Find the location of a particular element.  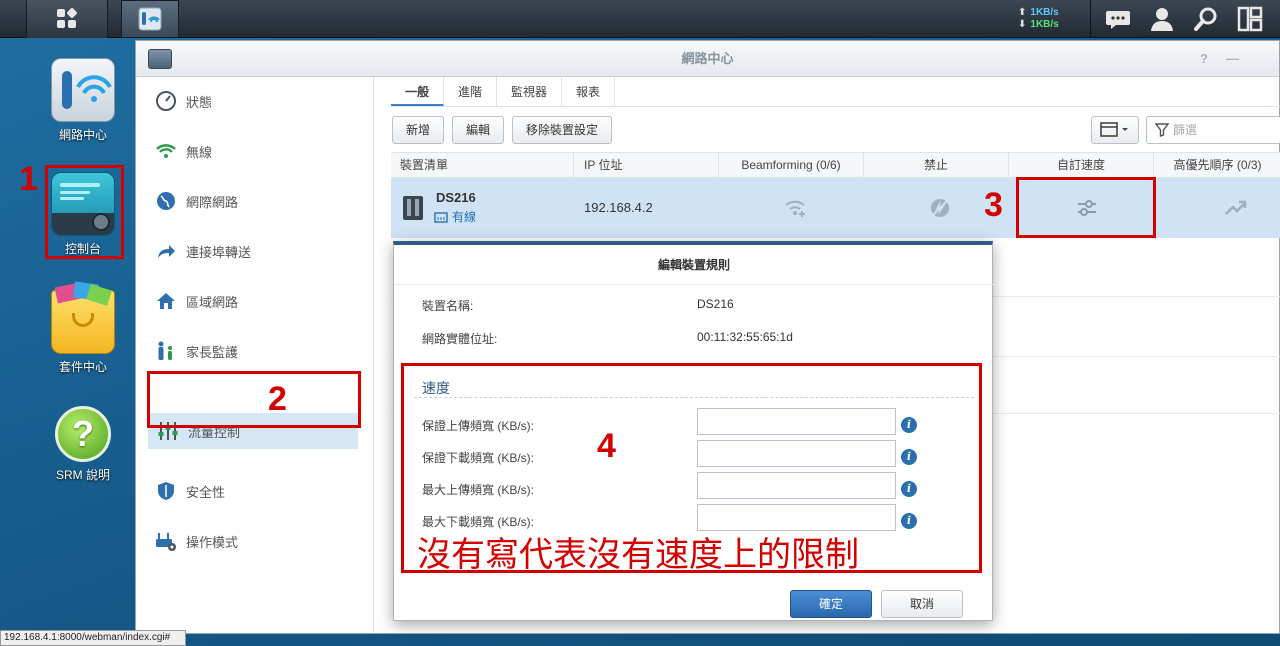

wifi-router-icon is located at coordinates (83, 90).